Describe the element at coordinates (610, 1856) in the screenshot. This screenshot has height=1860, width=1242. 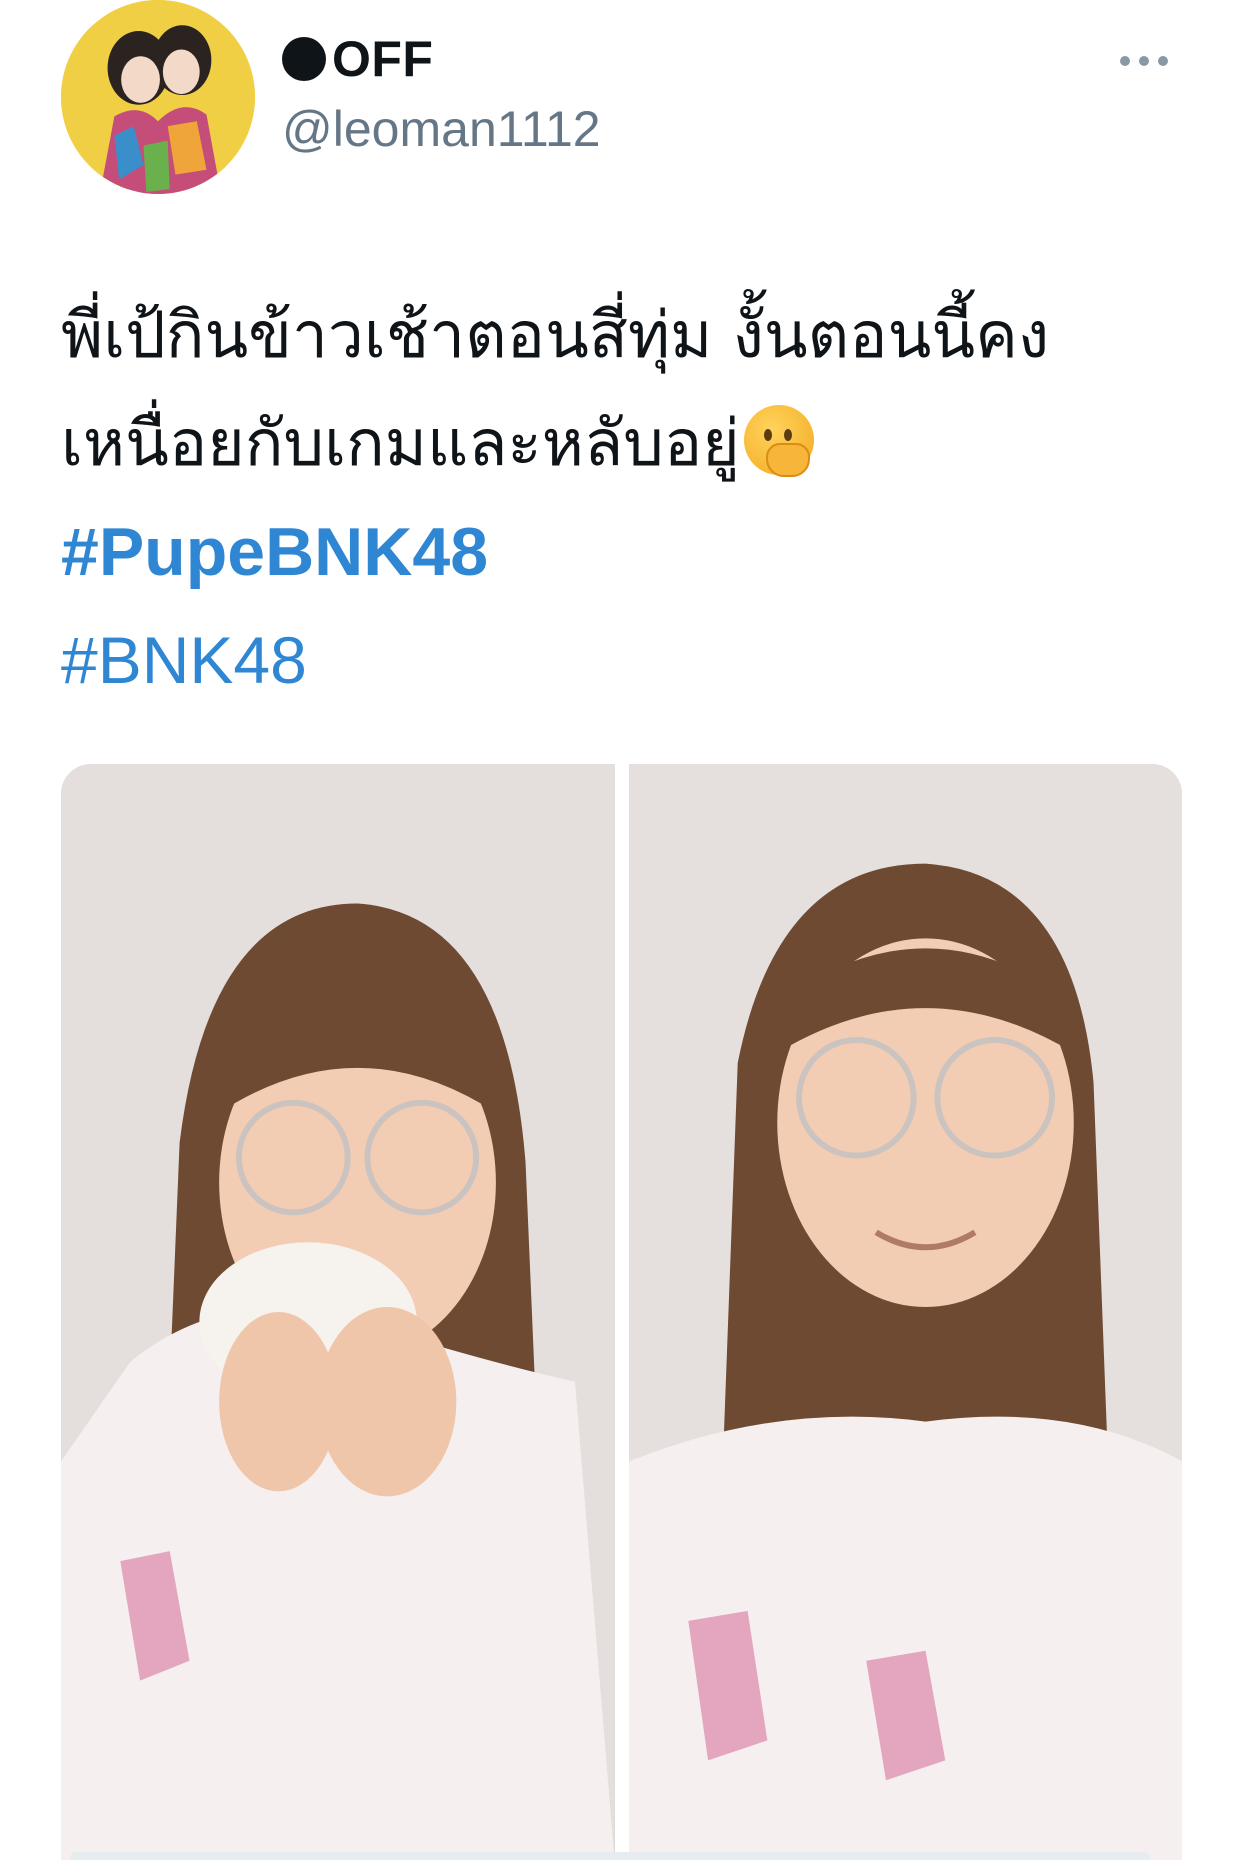
I see `next-item-edge` at that location.